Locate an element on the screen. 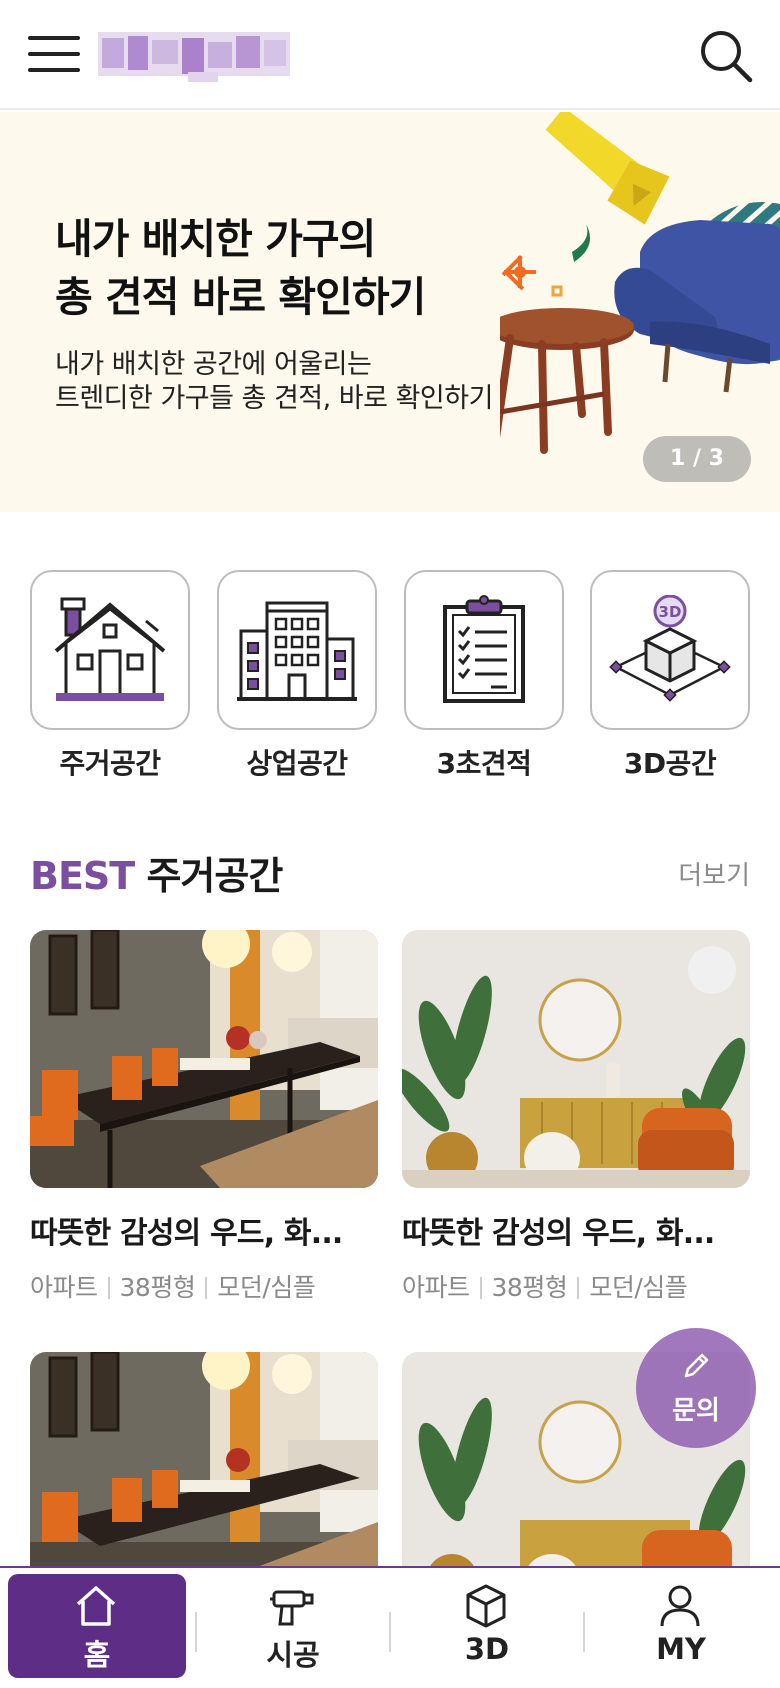  nav-home: 홈 is located at coordinates (97, 1626).